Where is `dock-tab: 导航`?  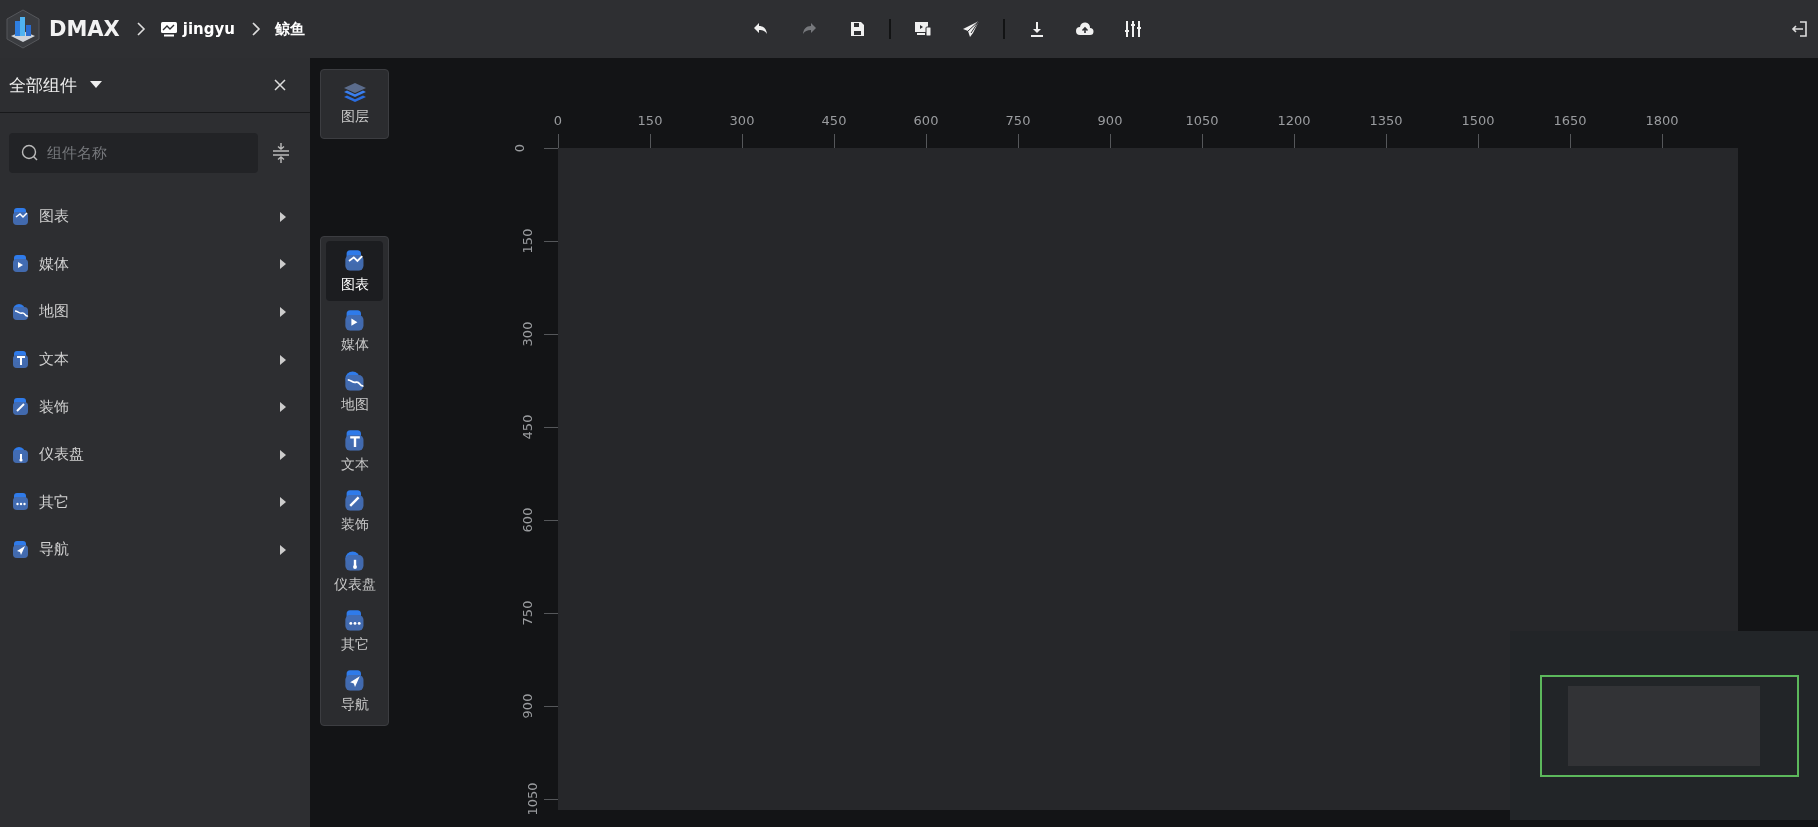
dock-tab: 导航 is located at coordinates (354, 691).